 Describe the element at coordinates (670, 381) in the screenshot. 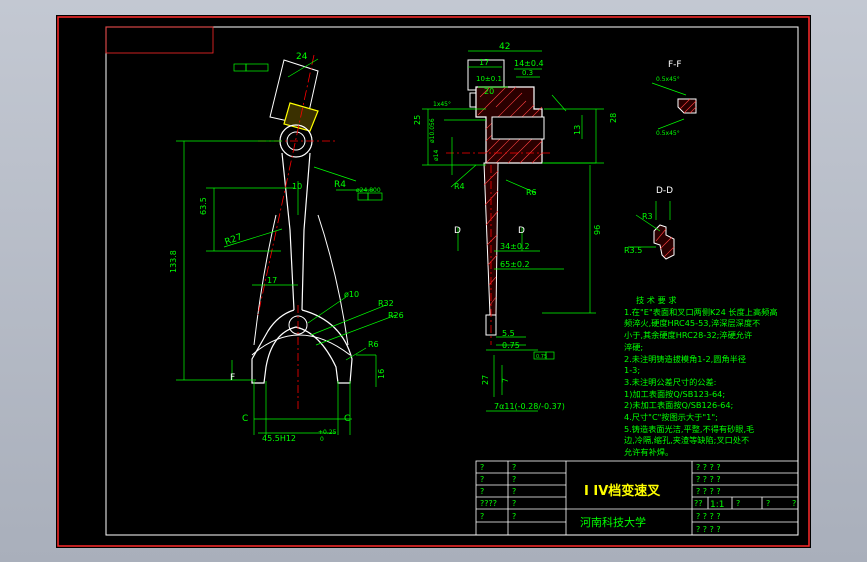

I see `note-line: 3.未注明公差尺寸的公差:` at that location.